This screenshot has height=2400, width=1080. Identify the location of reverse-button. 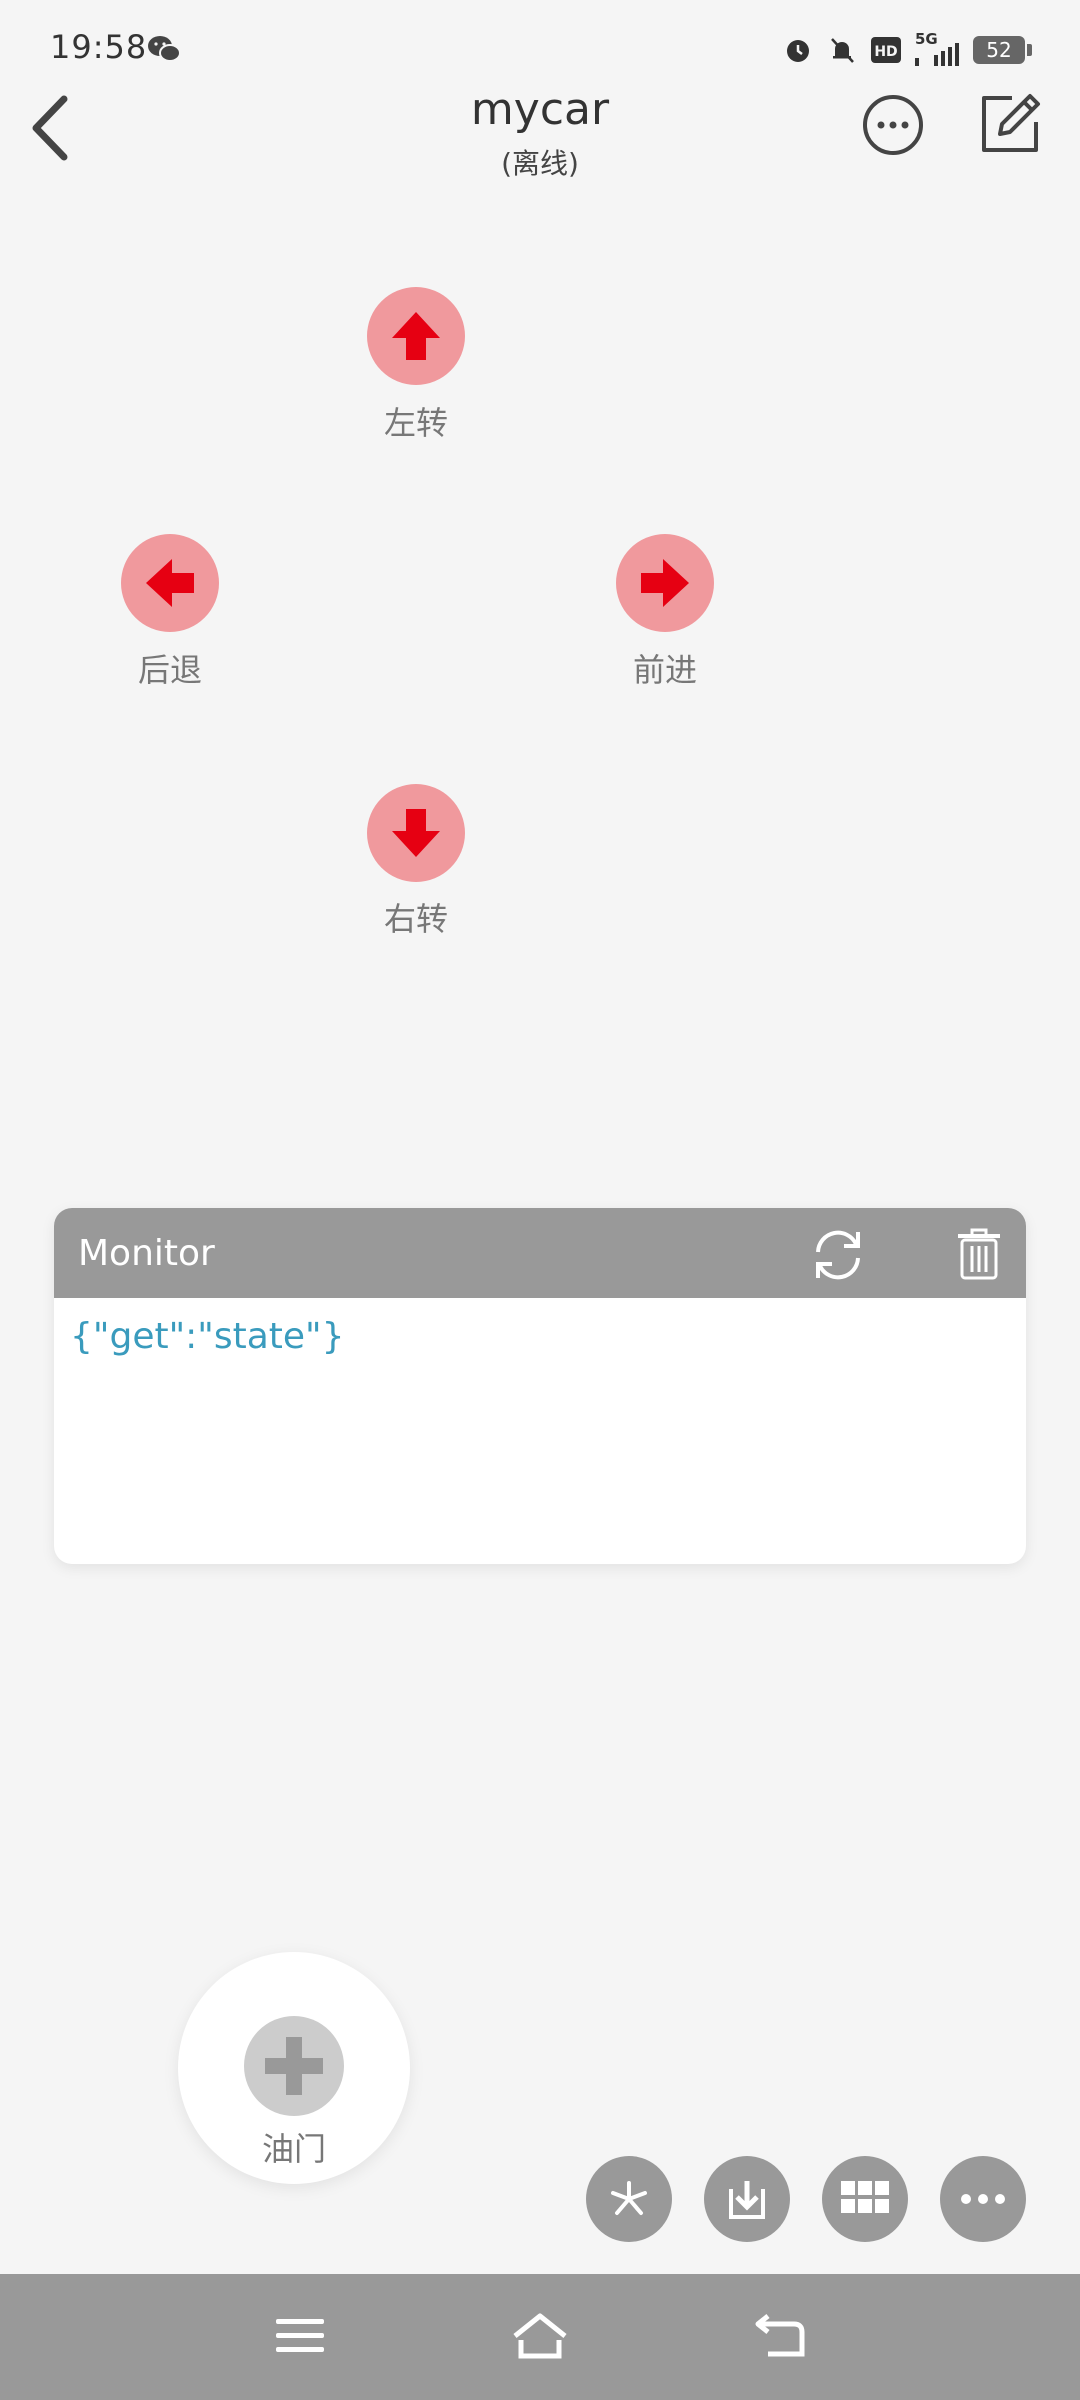
(170, 583).